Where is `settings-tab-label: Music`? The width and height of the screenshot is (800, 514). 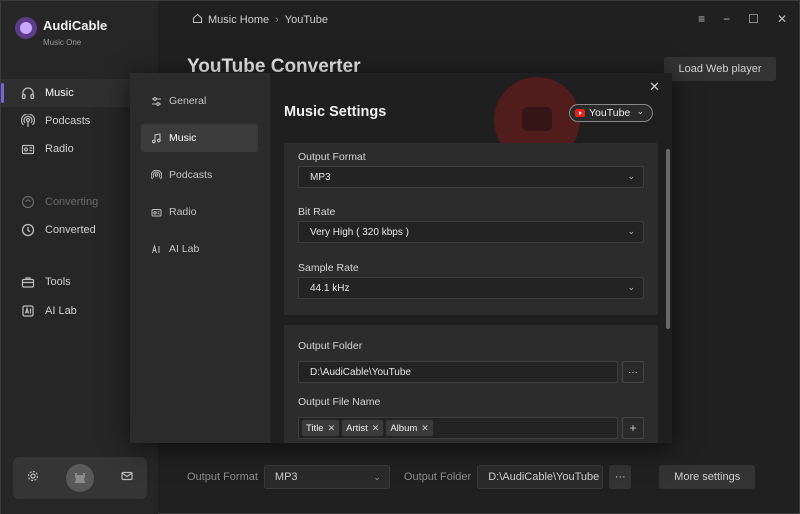 settings-tab-label: Music is located at coordinates (183, 138).